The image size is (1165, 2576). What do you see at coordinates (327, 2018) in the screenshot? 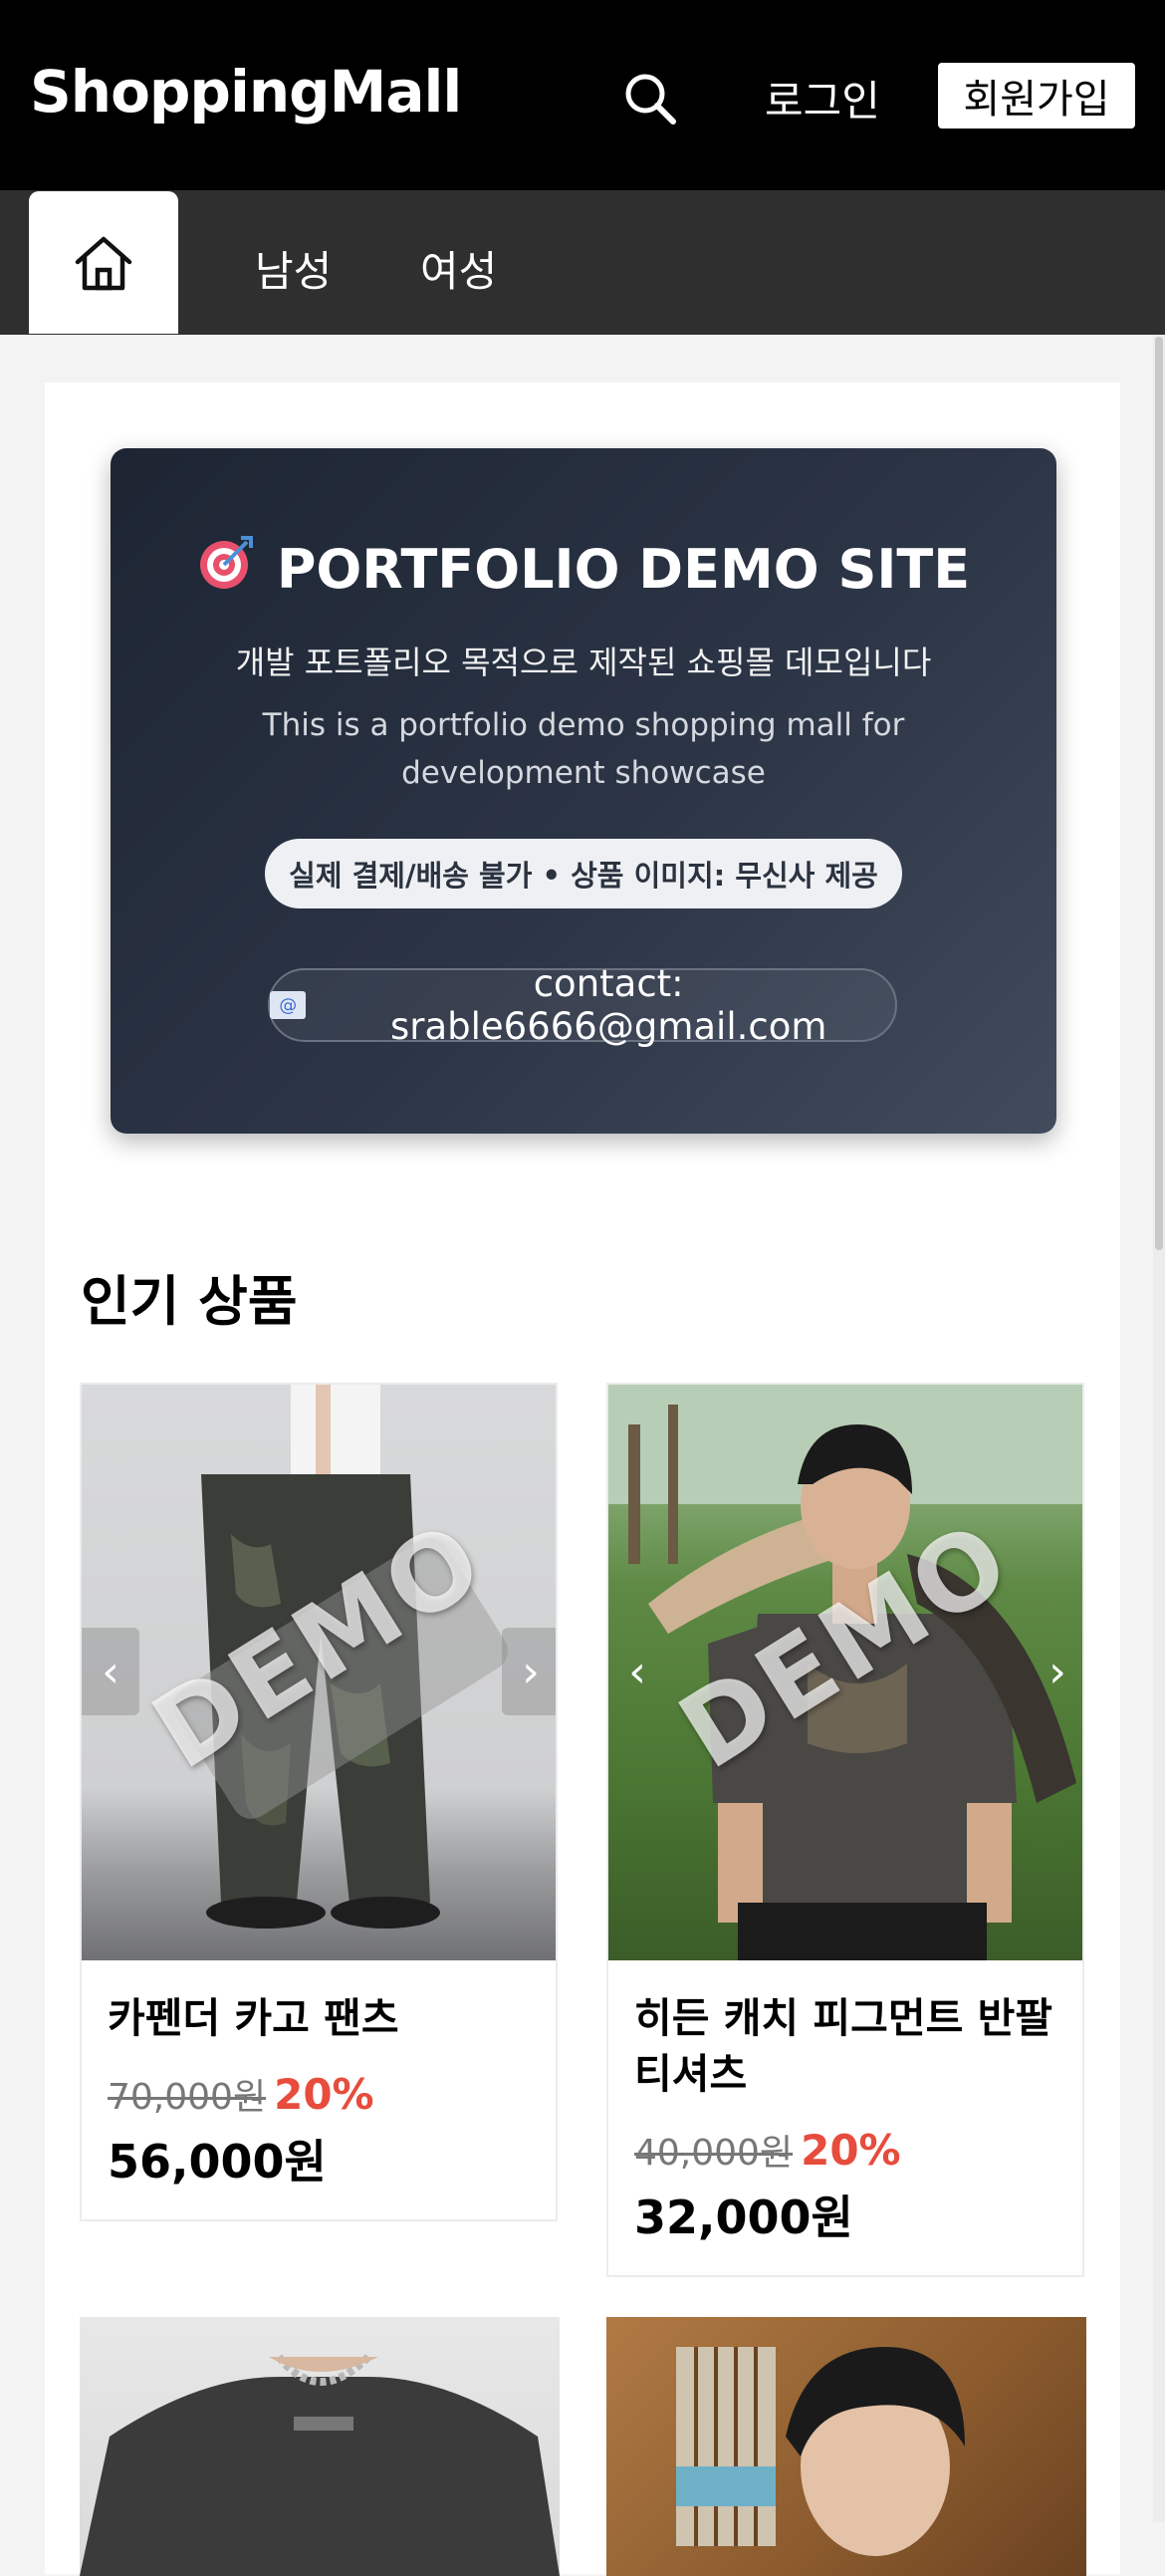
I see `product-name: 카펜더 카고 팬츠` at bounding box center [327, 2018].